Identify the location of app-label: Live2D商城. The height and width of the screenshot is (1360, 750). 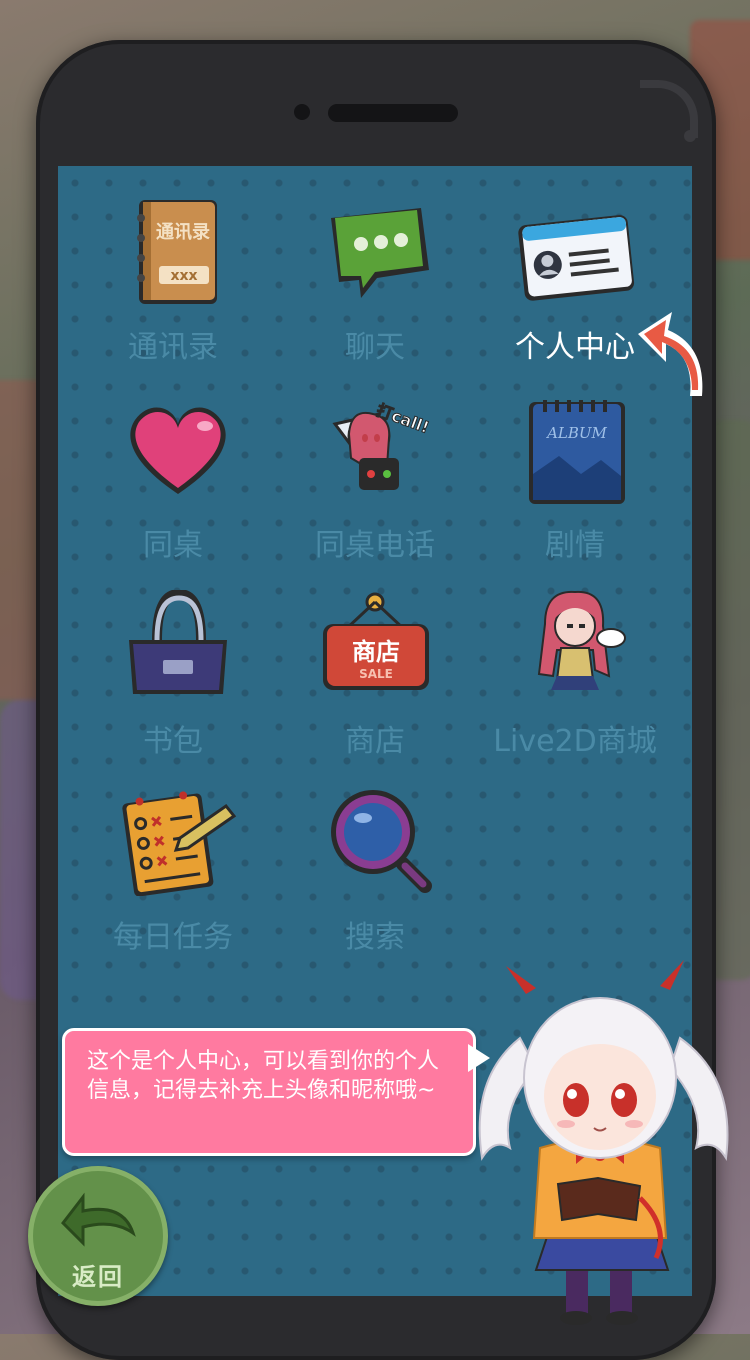
(575, 741).